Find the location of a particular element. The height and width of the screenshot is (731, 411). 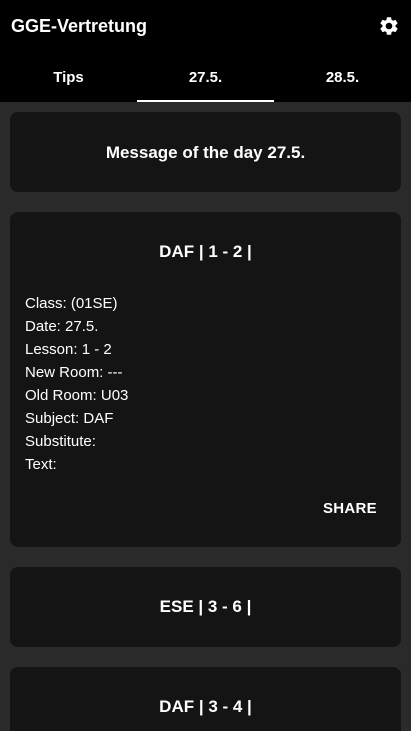

settings-button is located at coordinates (389, 26).